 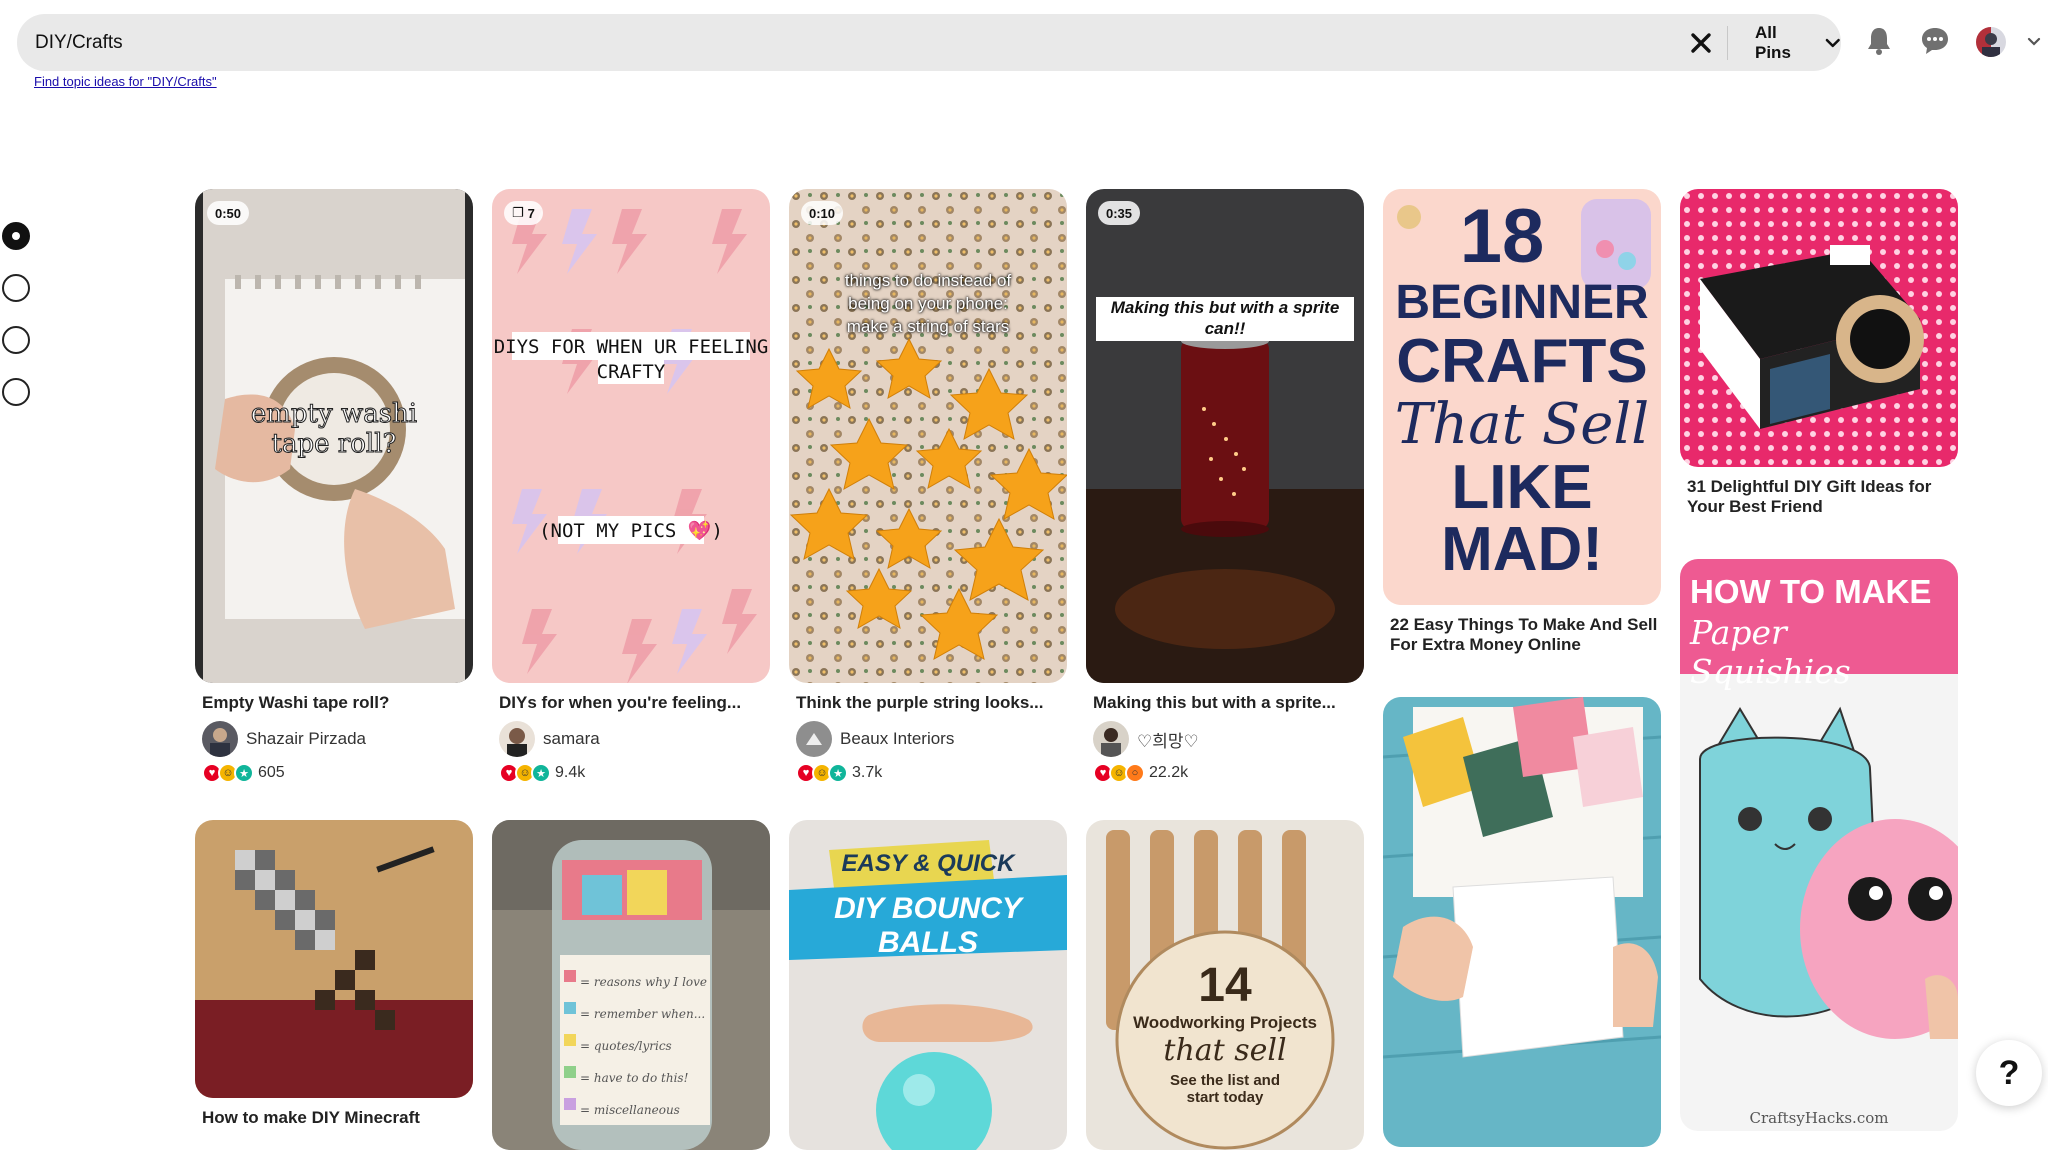 What do you see at coordinates (125, 81) in the screenshot?
I see `topic-ideas-link: Find topic ideas for "DIY/Crafts"` at bounding box center [125, 81].